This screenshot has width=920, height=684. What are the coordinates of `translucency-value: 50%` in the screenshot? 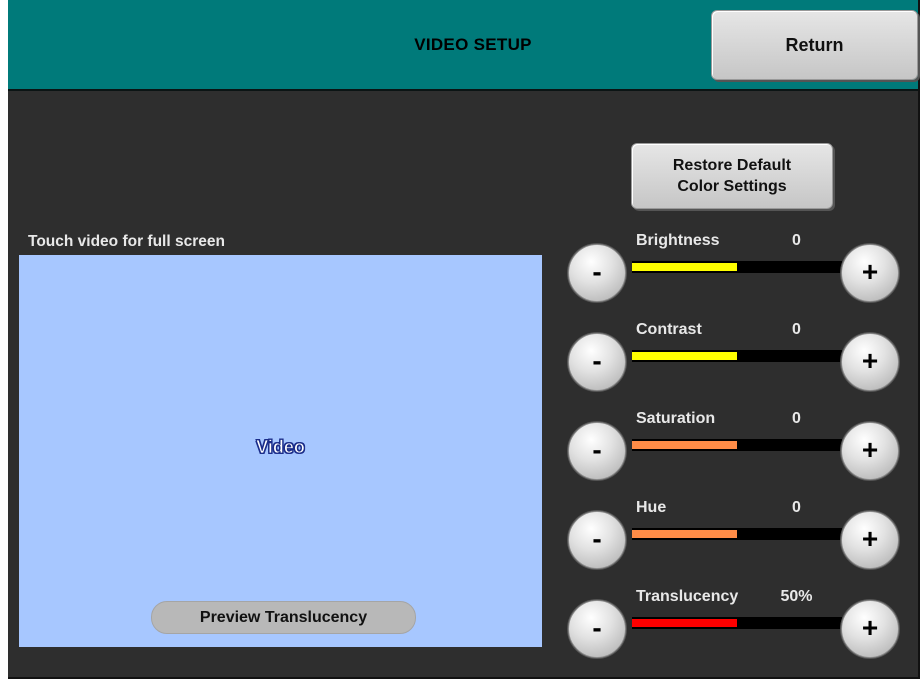 It's located at (796, 596).